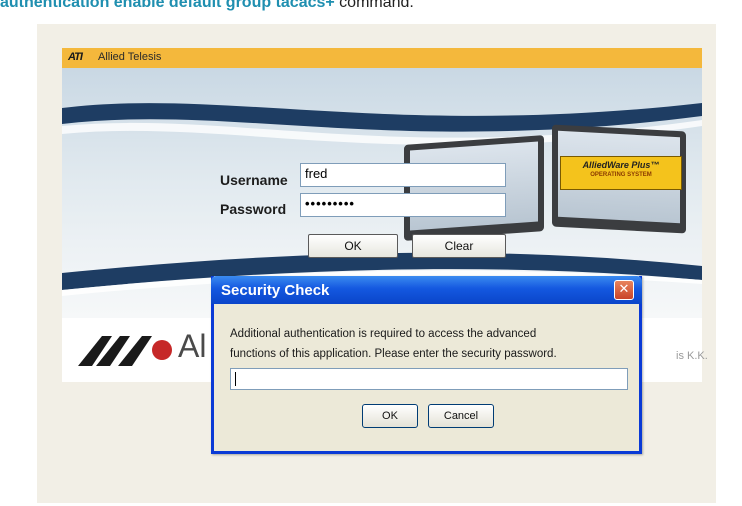 This screenshot has height=506, width=742. Describe the element at coordinates (426, 290) in the screenshot. I see `dialog-titlebar: Security Check ✕` at that location.